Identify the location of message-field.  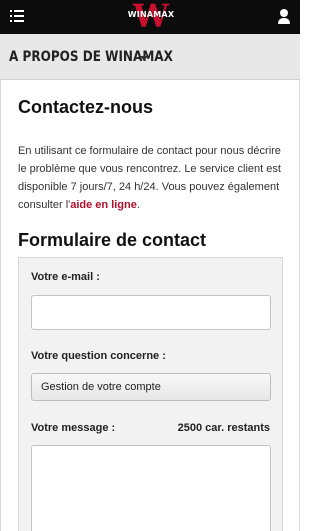
(151, 488).